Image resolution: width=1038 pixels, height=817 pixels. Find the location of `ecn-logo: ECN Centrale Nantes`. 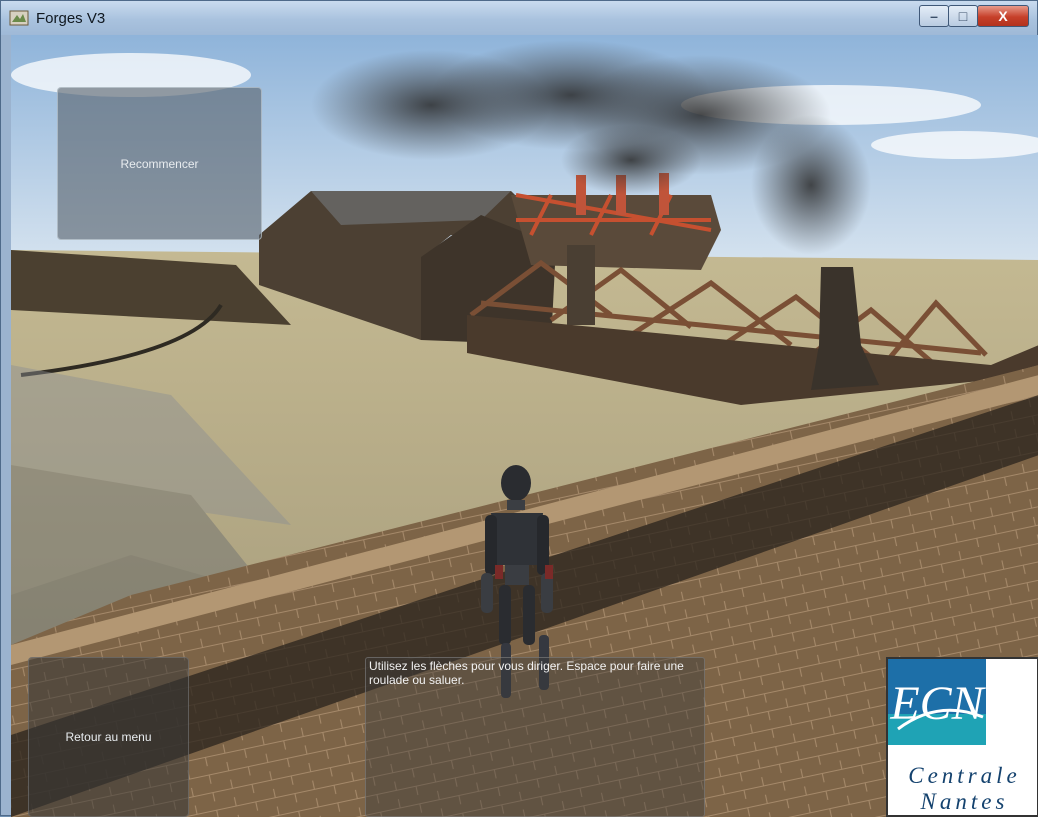

ecn-logo: ECN Centrale Nantes is located at coordinates (962, 737).